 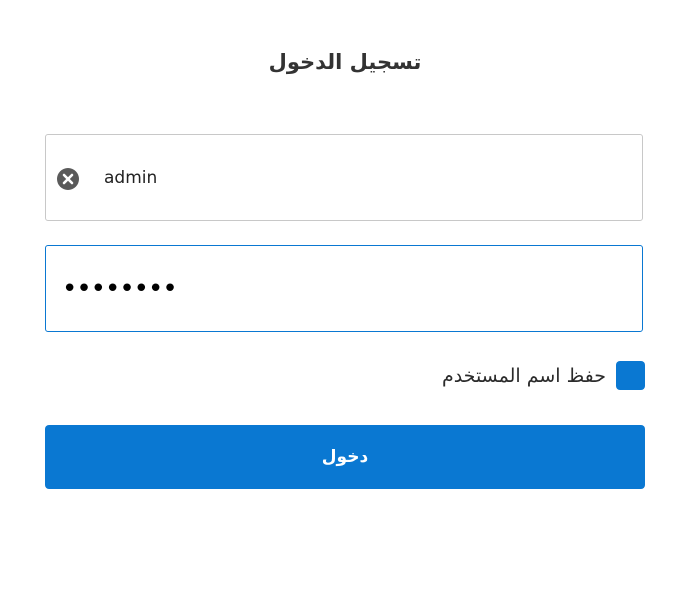 What do you see at coordinates (120, 289) in the screenshot?
I see `password-value: ••••••••` at bounding box center [120, 289].